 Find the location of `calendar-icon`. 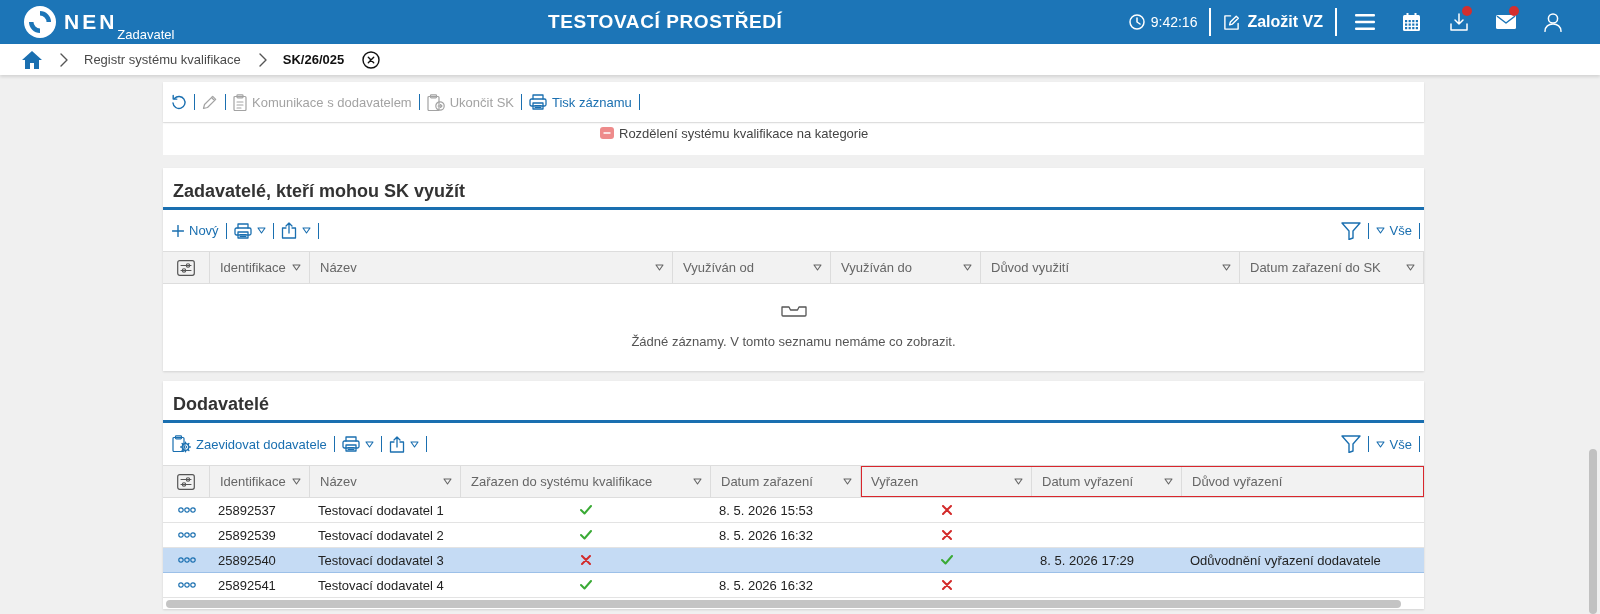

calendar-icon is located at coordinates (1411, 22).